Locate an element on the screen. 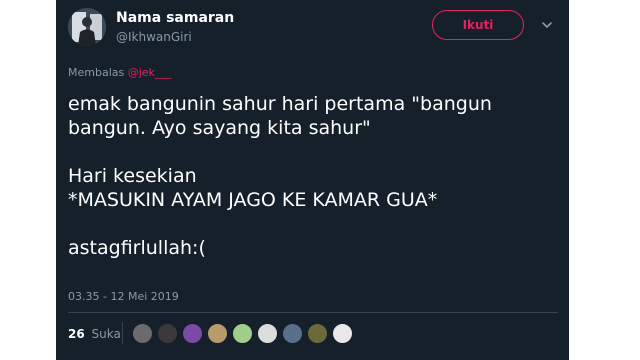  person-avatar-icon is located at coordinates (87, 27).